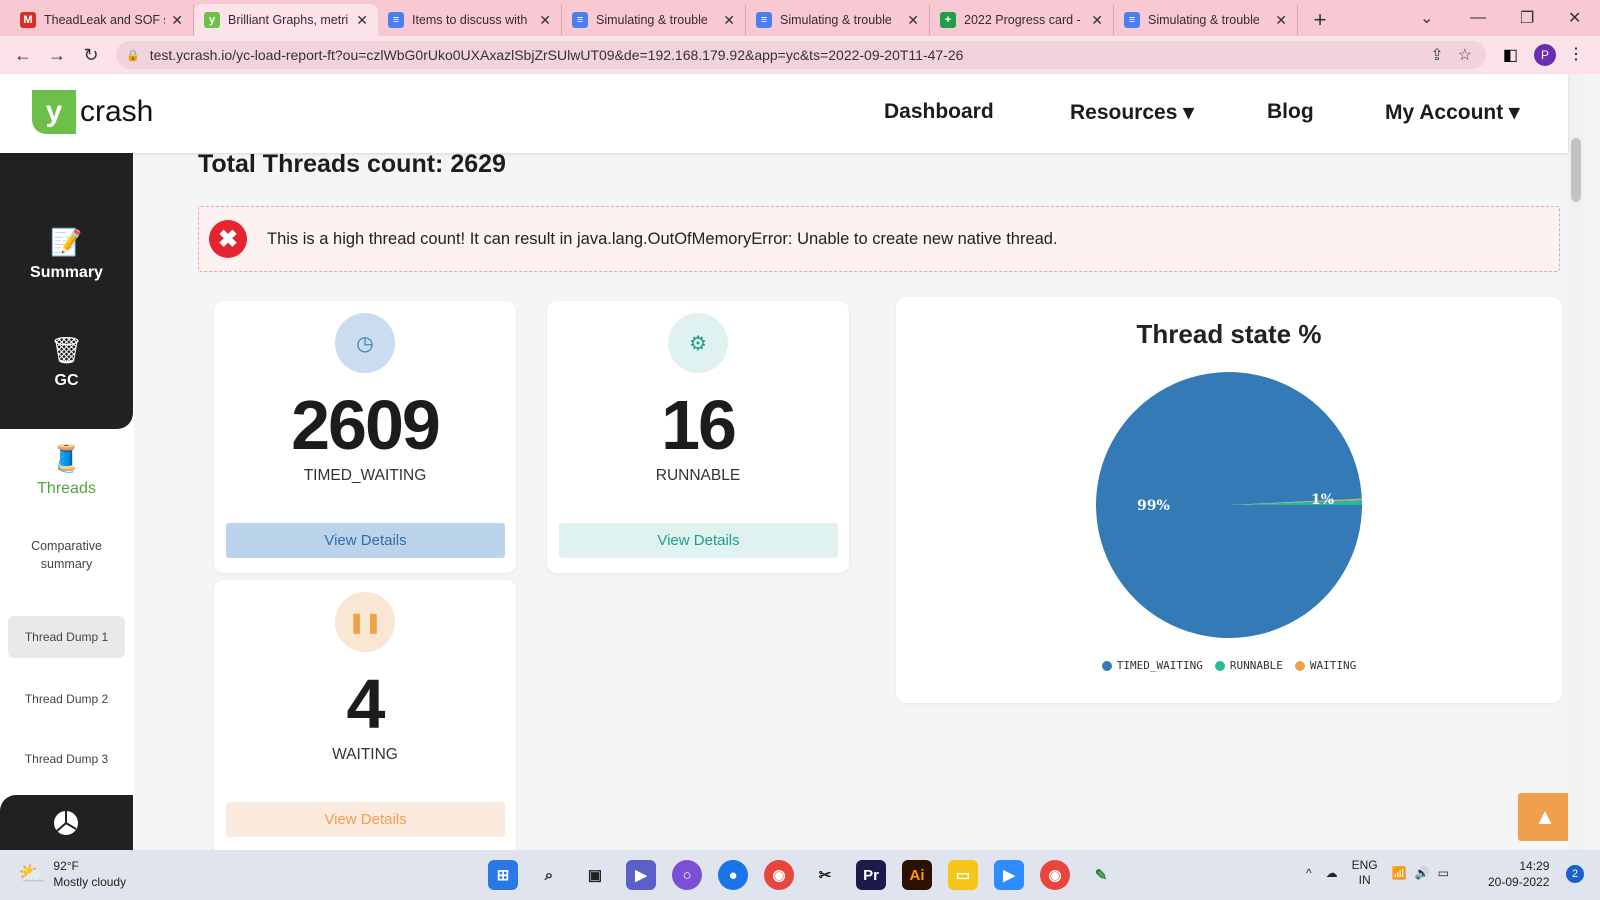 The image size is (1600, 900). I want to click on illustrator-icon: Ai, so click(917, 875).